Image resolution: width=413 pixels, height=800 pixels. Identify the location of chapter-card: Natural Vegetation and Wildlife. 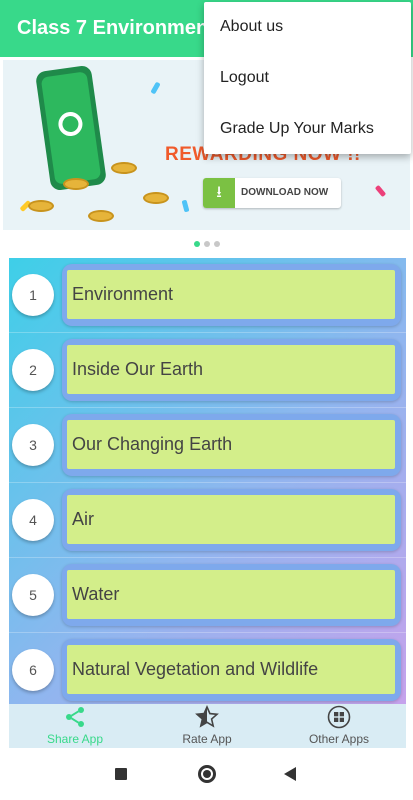
(231, 670).